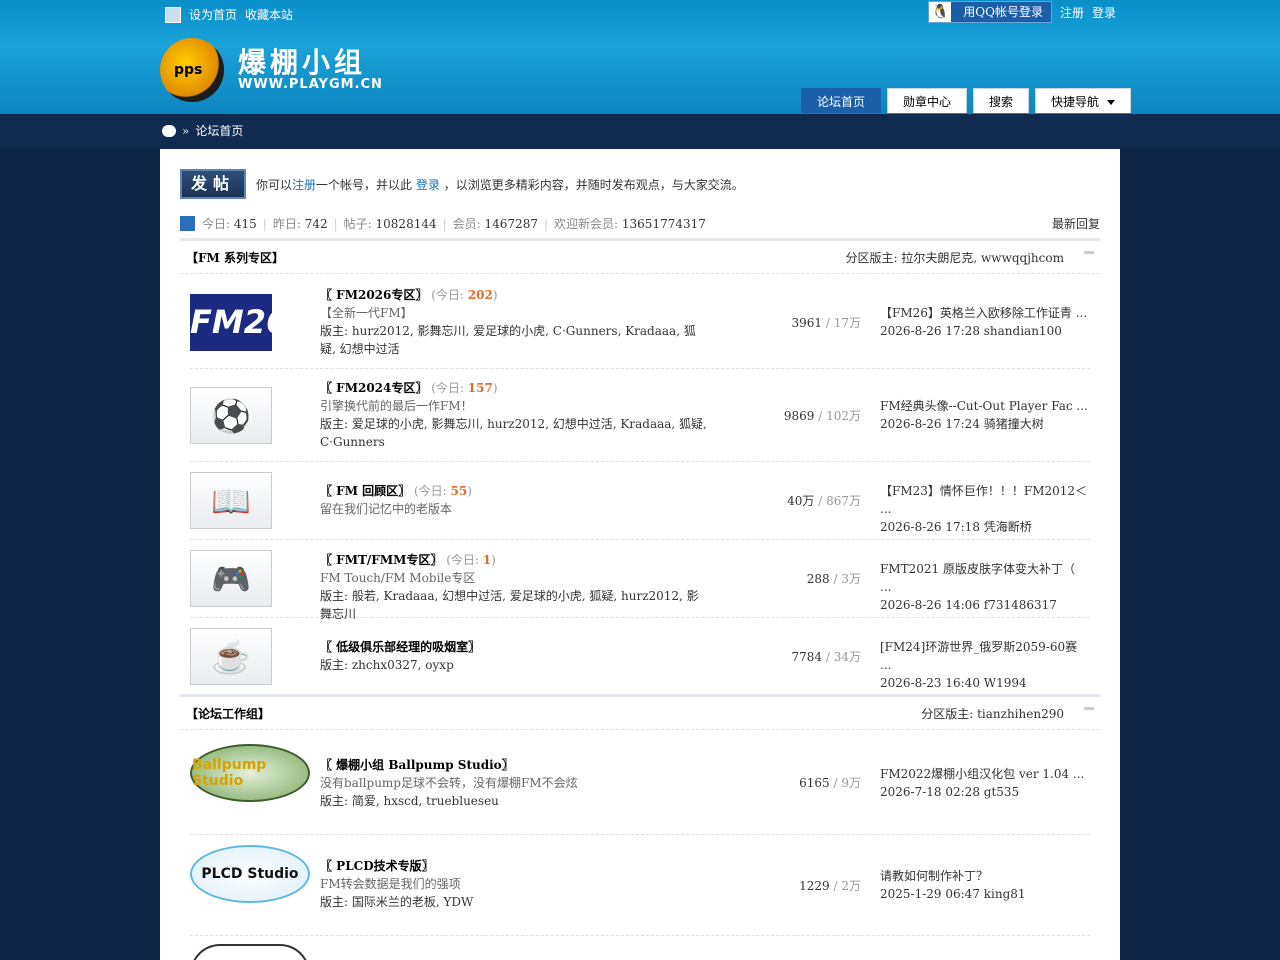  I want to click on plcd-studio-logo-icon: PLCD Studio, so click(250, 874).